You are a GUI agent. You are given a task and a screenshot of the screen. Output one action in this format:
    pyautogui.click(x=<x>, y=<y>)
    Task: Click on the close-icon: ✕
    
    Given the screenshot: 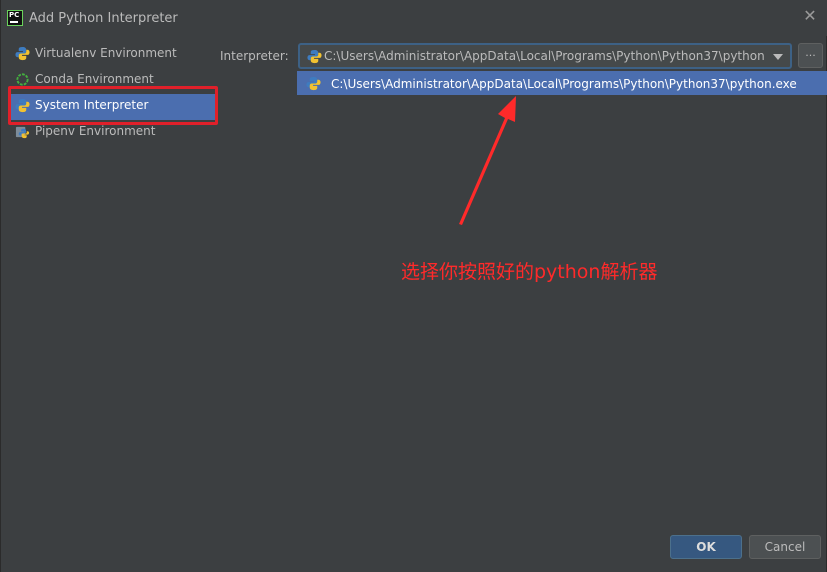 What is the action you would take?
    pyautogui.click(x=810, y=16)
    